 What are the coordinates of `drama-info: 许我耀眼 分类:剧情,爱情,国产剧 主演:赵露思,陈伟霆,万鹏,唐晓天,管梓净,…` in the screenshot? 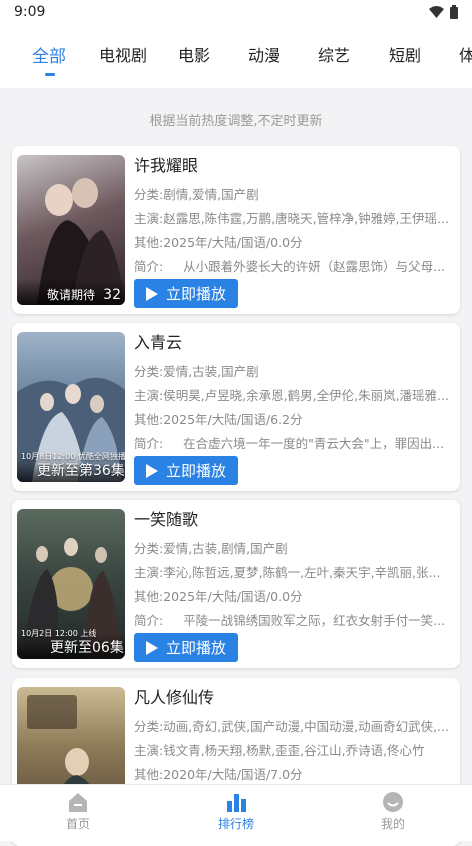 It's located at (293, 217).